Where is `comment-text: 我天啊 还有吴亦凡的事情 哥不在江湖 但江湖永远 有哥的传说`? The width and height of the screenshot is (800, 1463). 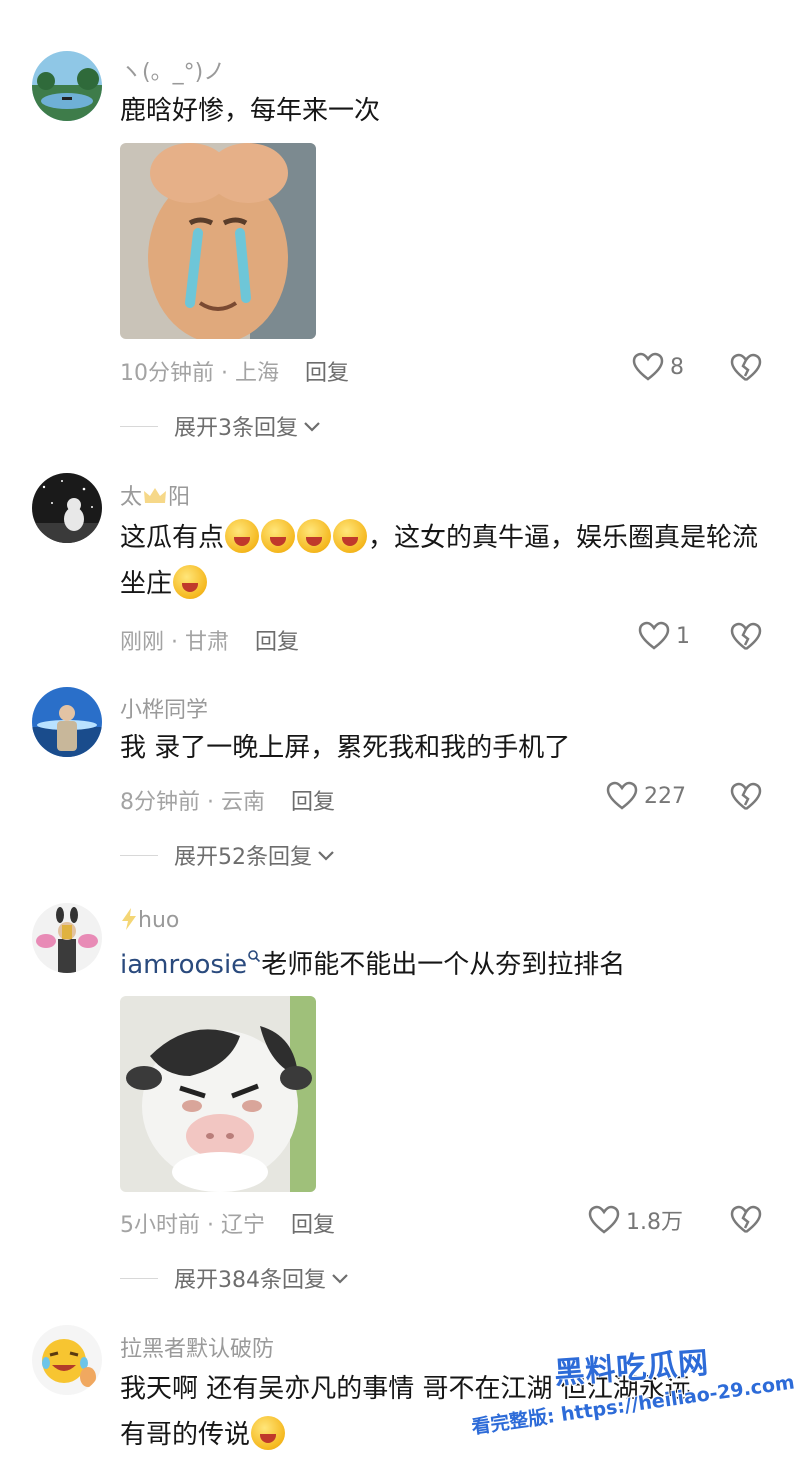 comment-text: 我天啊 还有吴亦凡的事情 哥不在江湖 但江湖永远 有哥的传说 is located at coordinates (405, 1412).